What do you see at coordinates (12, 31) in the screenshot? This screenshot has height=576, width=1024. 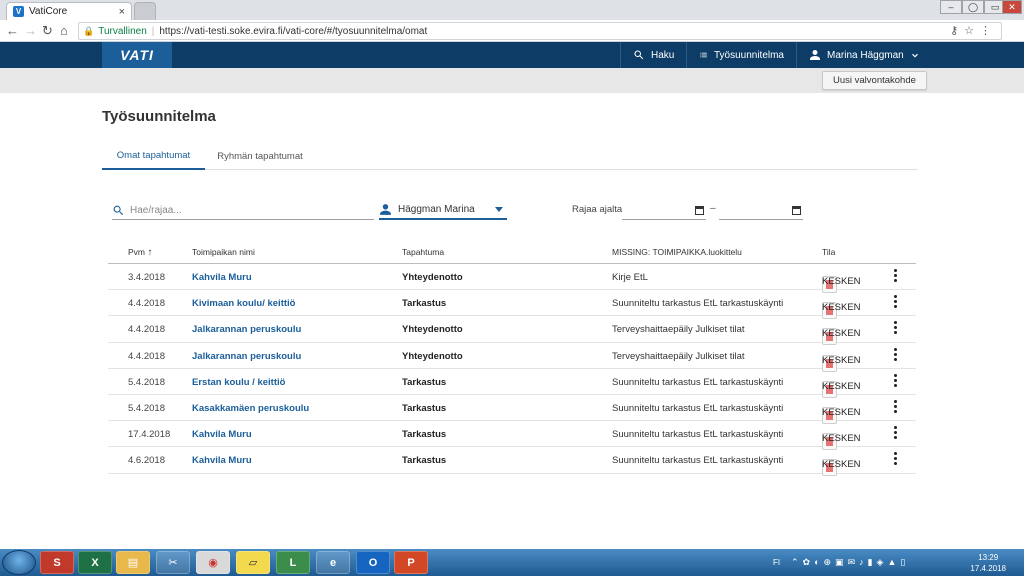 I see `back-arrow-icon: ←` at bounding box center [12, 31].